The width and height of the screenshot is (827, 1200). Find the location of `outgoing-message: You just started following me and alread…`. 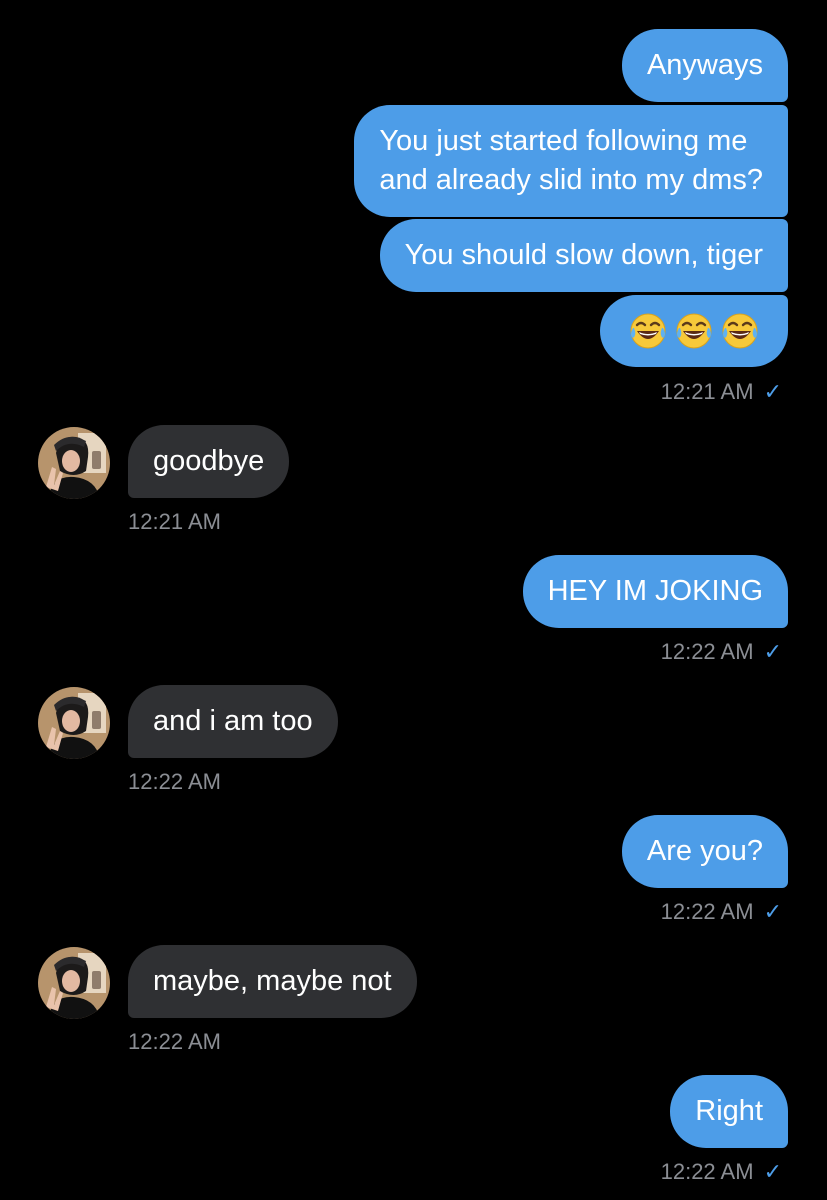

outgoing-message: You just started following me and alread… is located at coordinates (571, 161).